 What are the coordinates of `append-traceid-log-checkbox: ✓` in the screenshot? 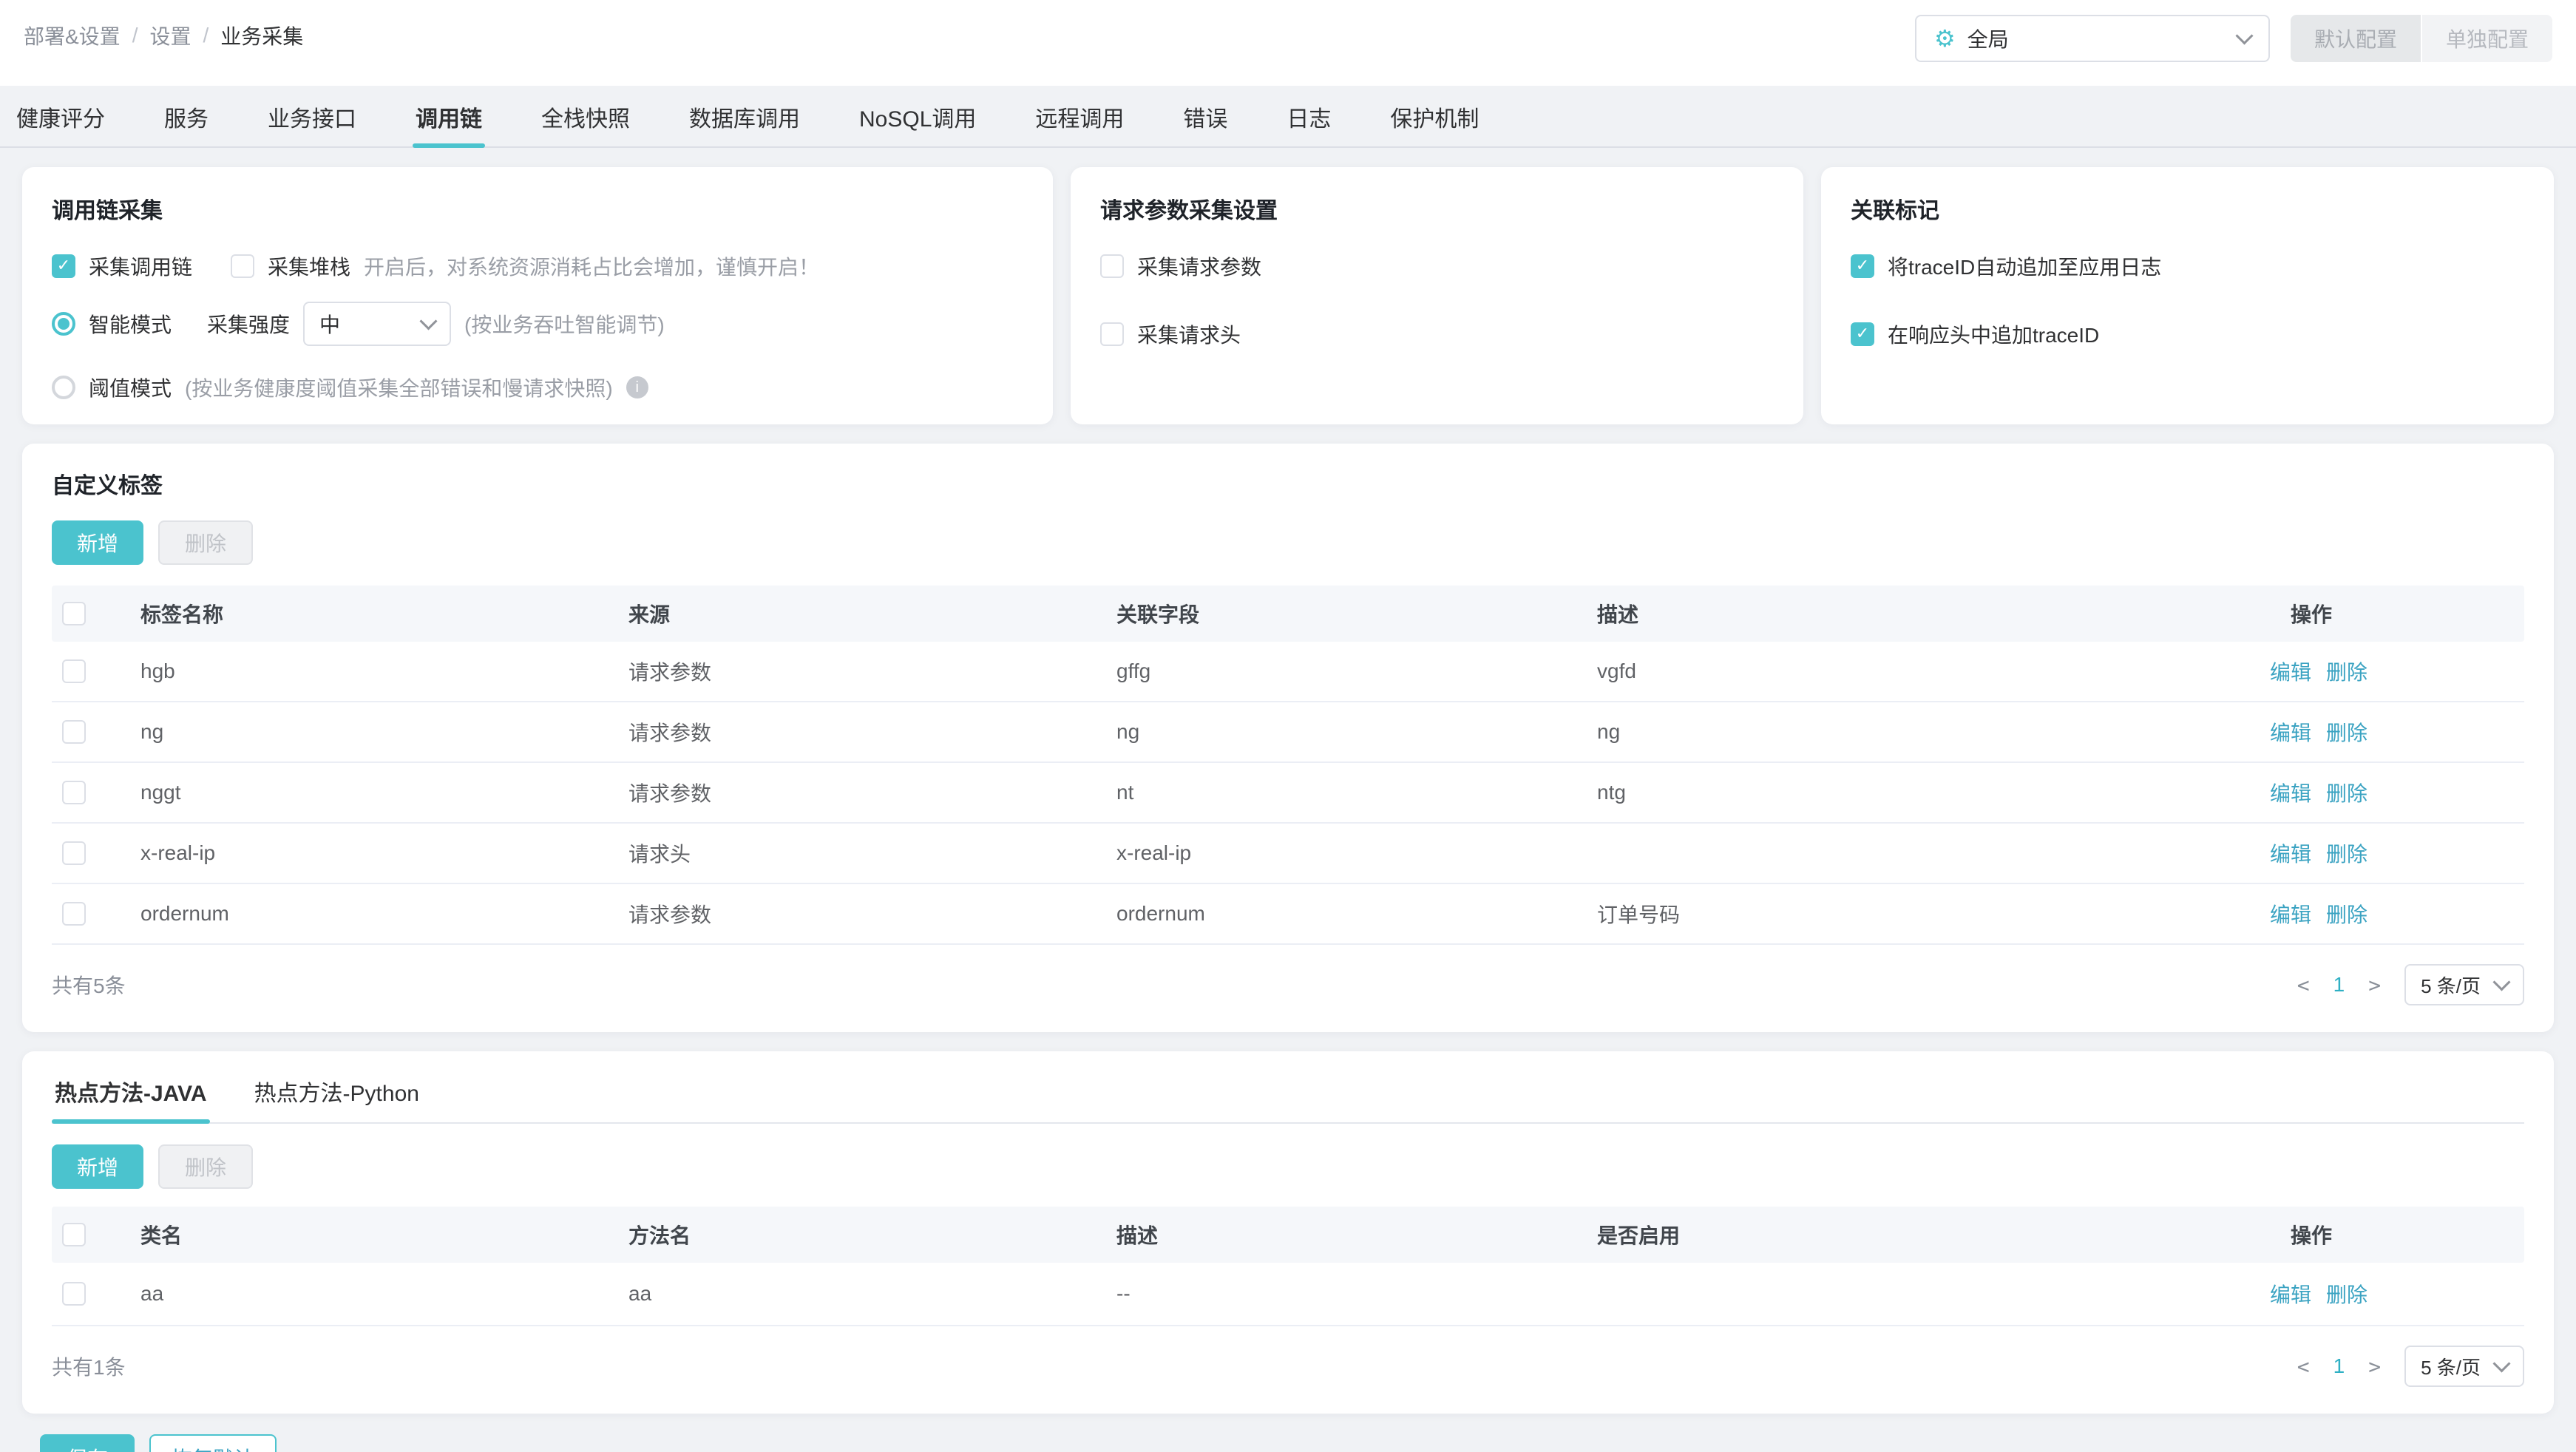 It's located at (1862, 266).